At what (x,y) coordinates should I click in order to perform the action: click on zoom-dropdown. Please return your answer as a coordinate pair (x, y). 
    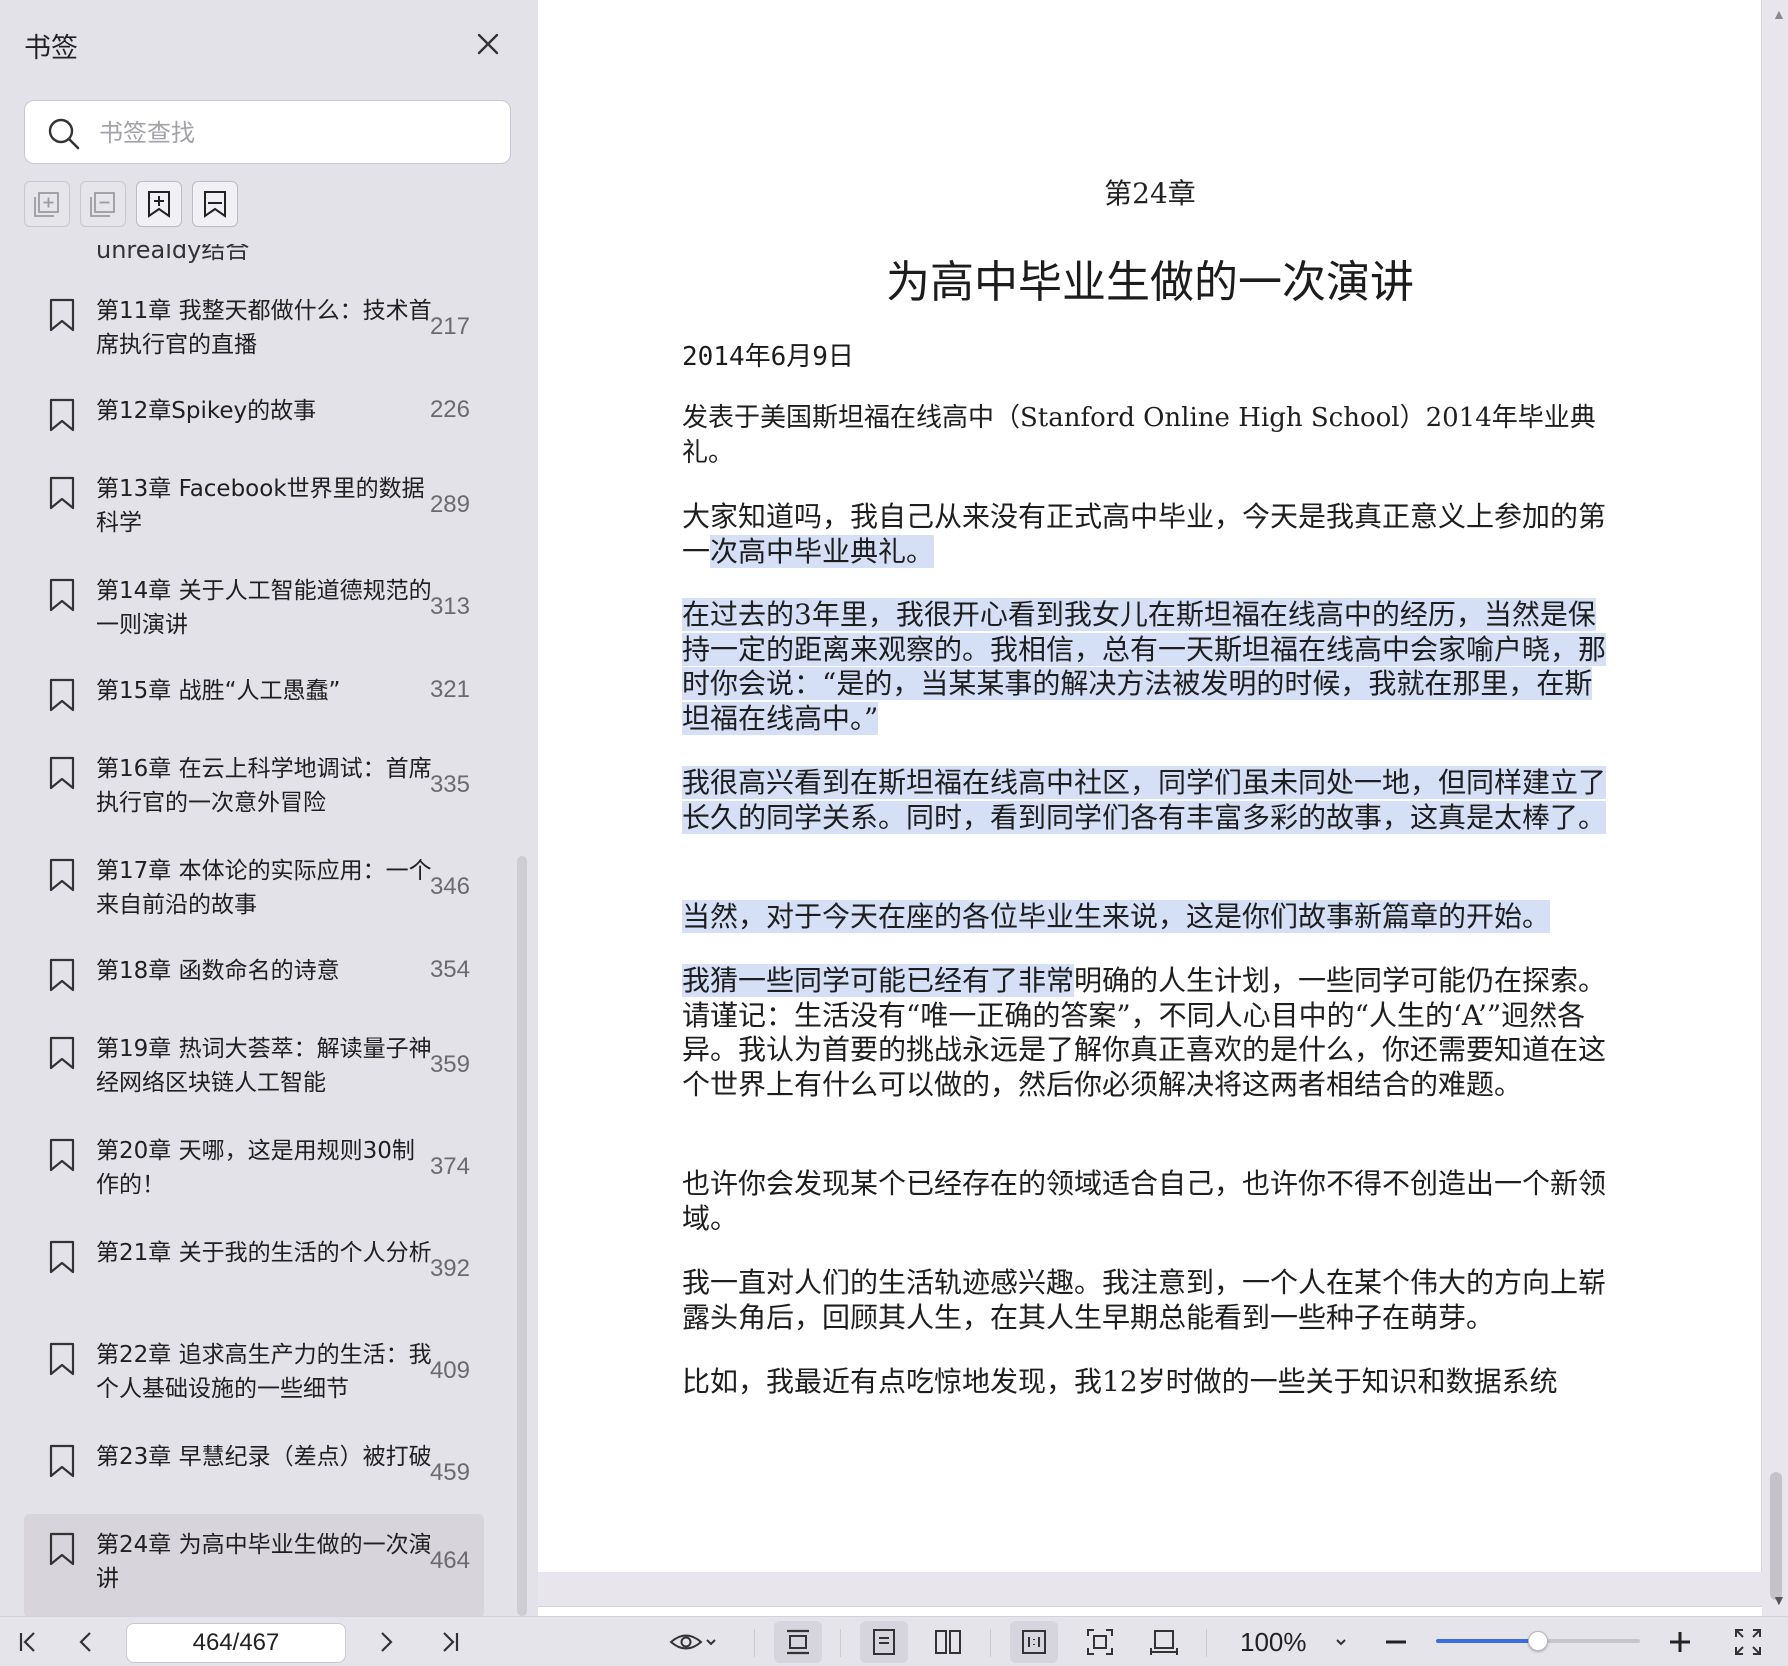
    Looking at the image, I should click on (1341, 1642).